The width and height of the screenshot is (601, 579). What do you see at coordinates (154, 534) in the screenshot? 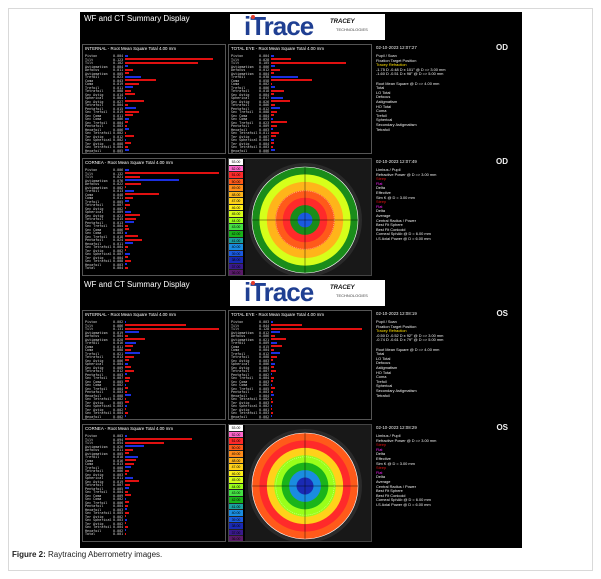
I see `zernike-row: Total 0.001` at bounding box center [154, 534].